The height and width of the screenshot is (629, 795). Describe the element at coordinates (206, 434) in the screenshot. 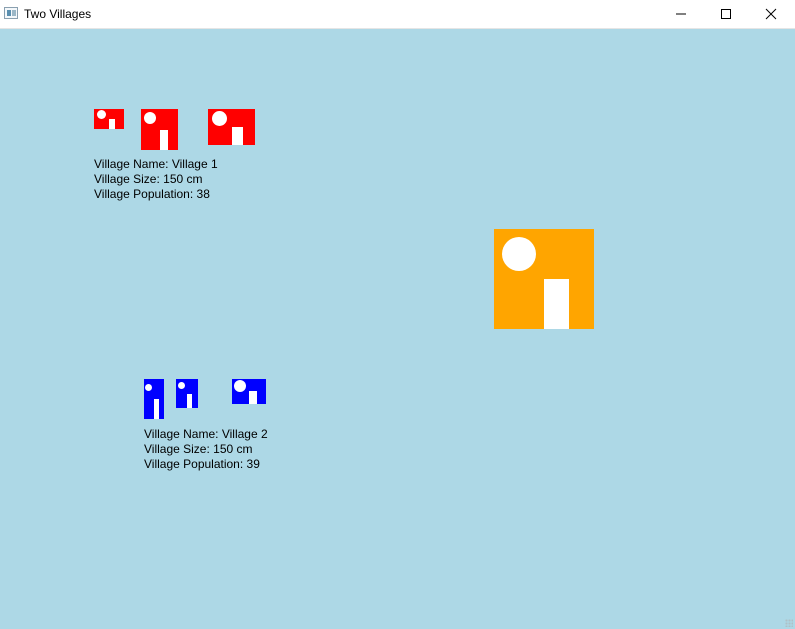

I see `village2-name: Village Name: Village 2` at that location.